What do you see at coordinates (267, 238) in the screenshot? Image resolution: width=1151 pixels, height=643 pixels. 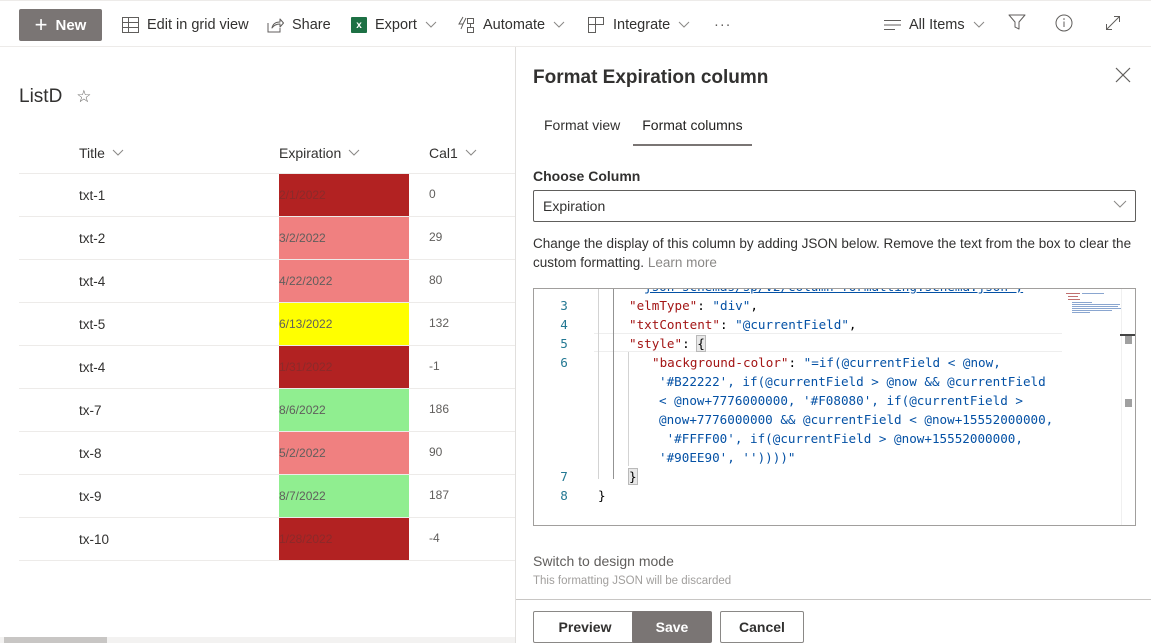 I see `table-row: txt-2 3/2/2022 29` at bounding box center [267, 238].